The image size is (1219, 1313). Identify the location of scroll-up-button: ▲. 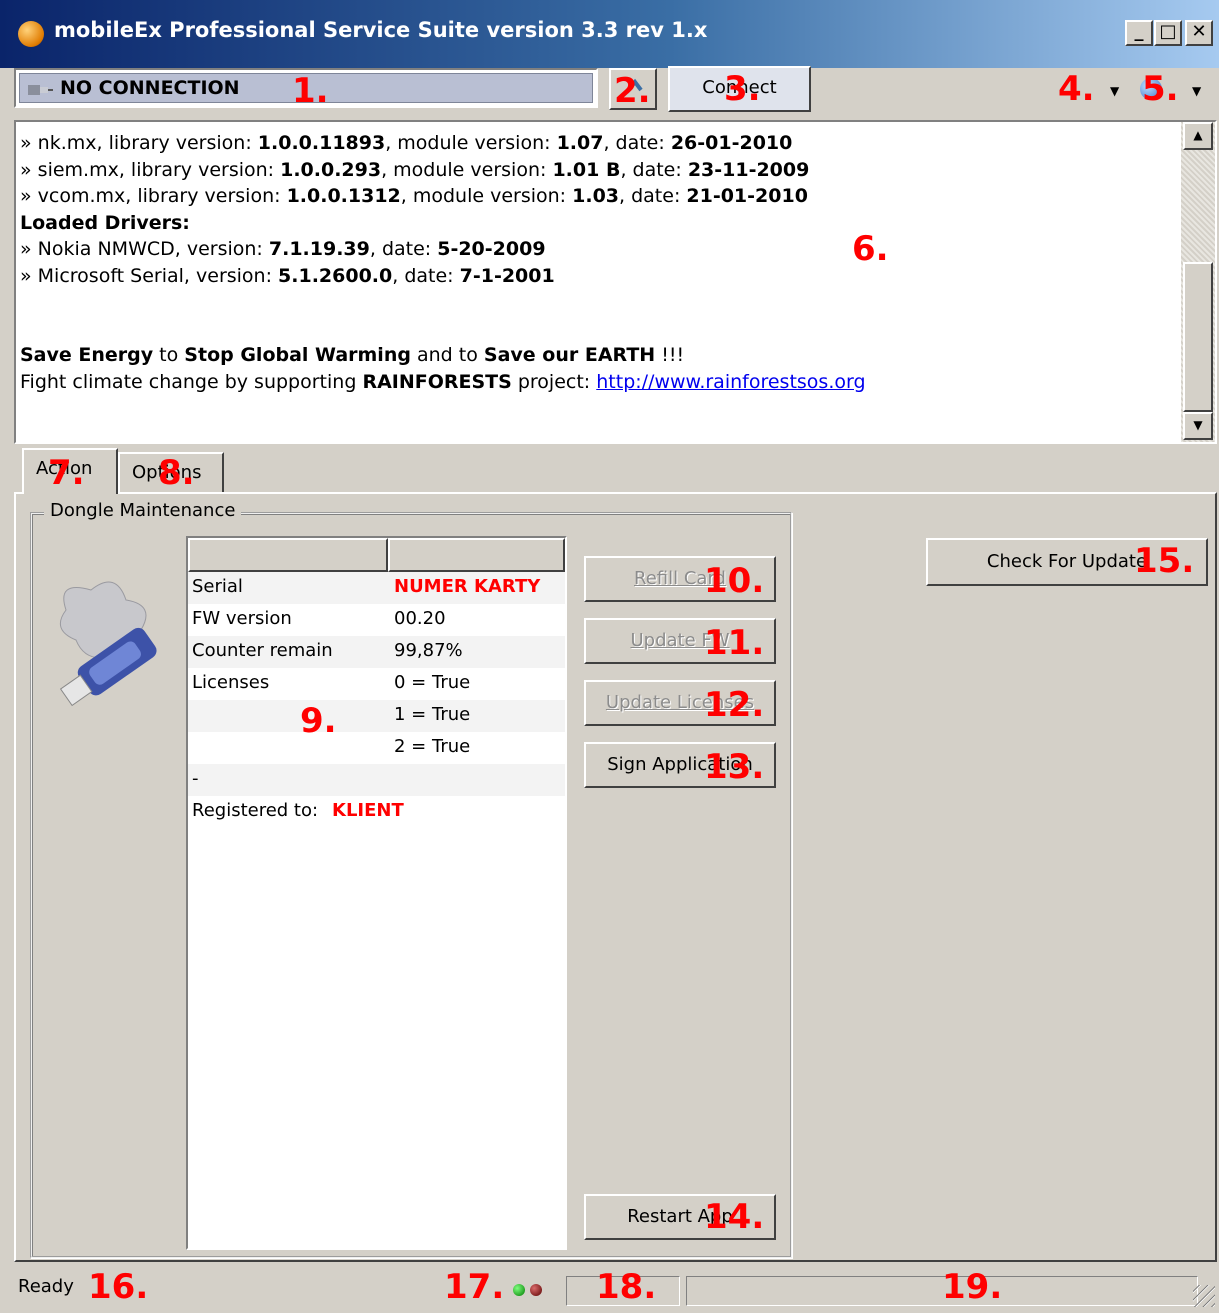
(1198, 136).